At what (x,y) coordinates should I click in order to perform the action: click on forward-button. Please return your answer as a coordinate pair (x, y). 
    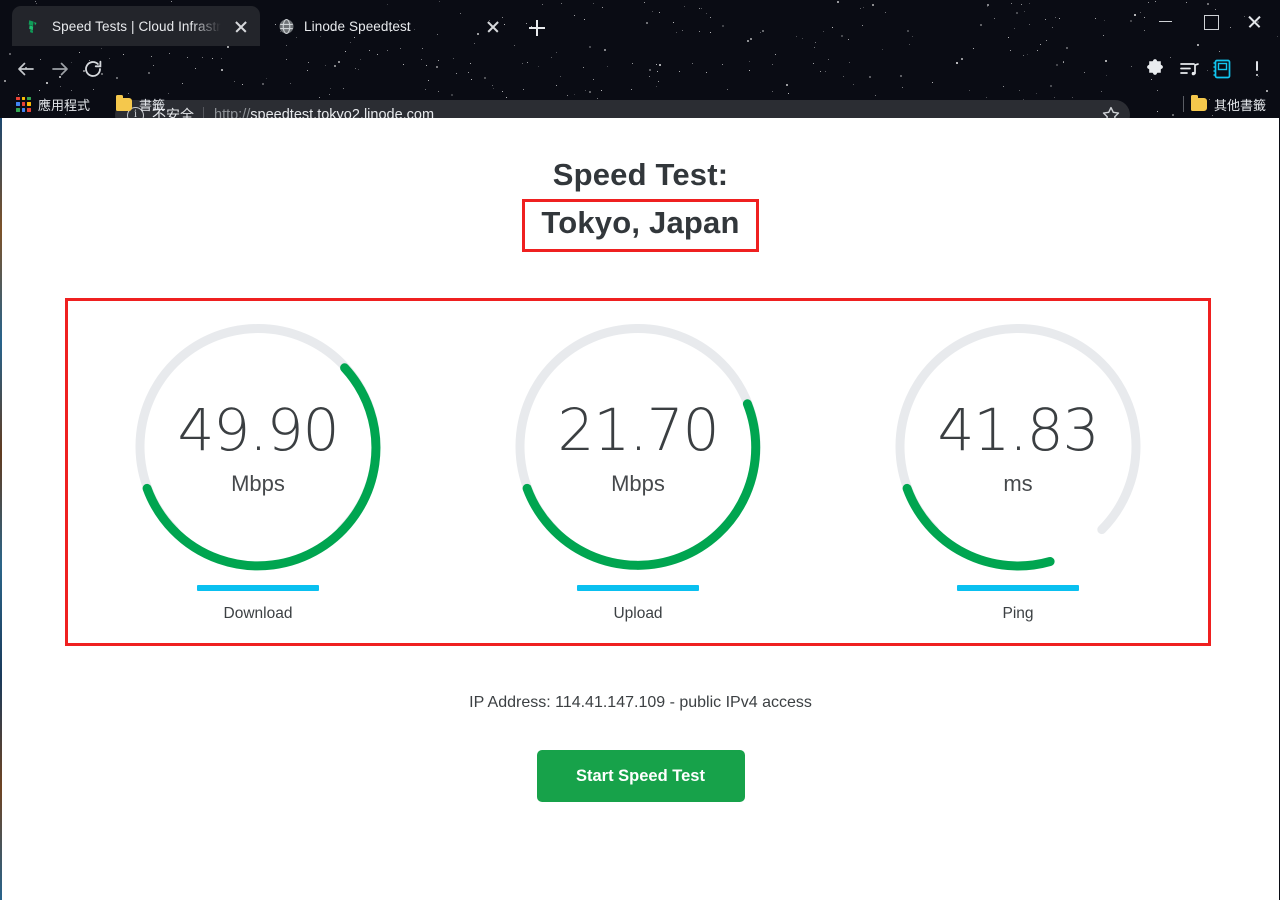
    Looking at the image, I should click on (60, 69).